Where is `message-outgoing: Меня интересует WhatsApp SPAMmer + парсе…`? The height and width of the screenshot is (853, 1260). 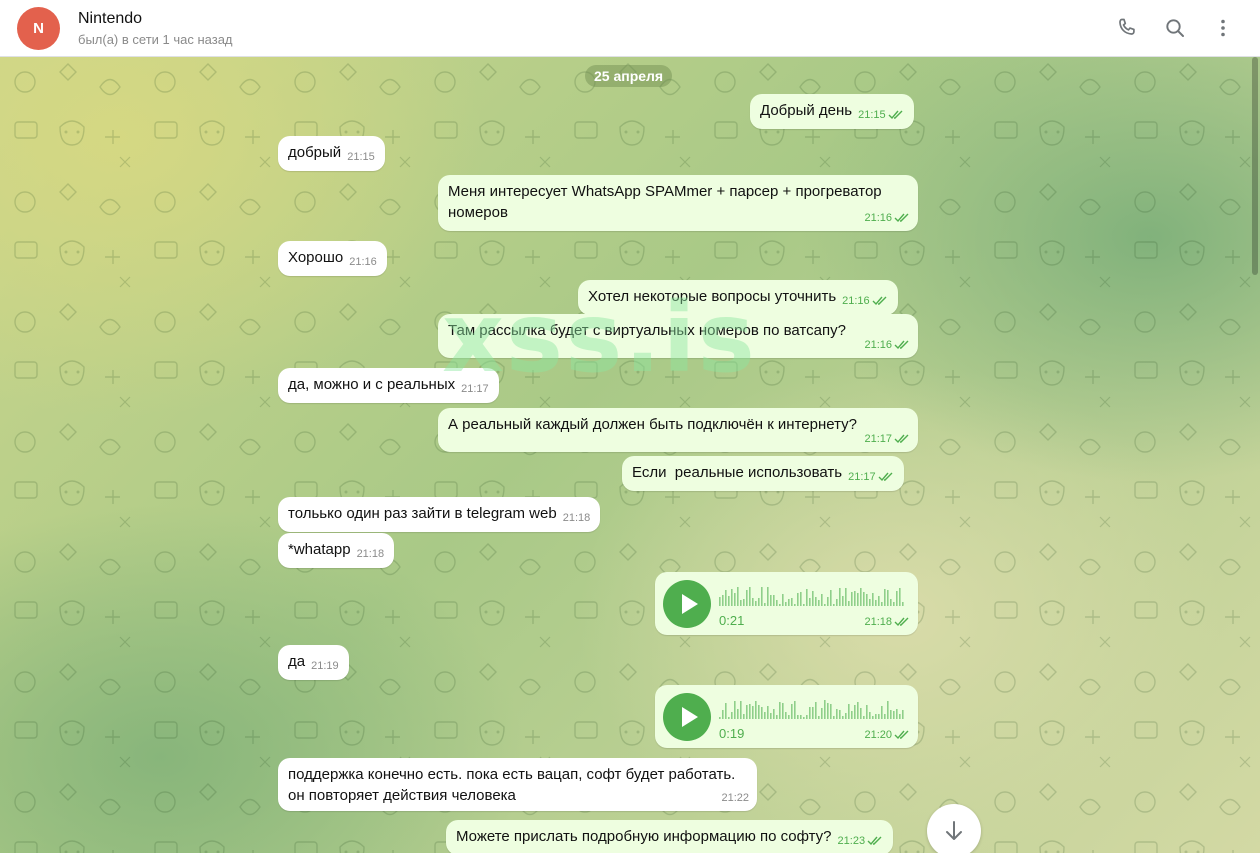
message-outgoing: Меня интересует WhatsApp SPAMmer + парсе… is located at coordinates (678, 203).